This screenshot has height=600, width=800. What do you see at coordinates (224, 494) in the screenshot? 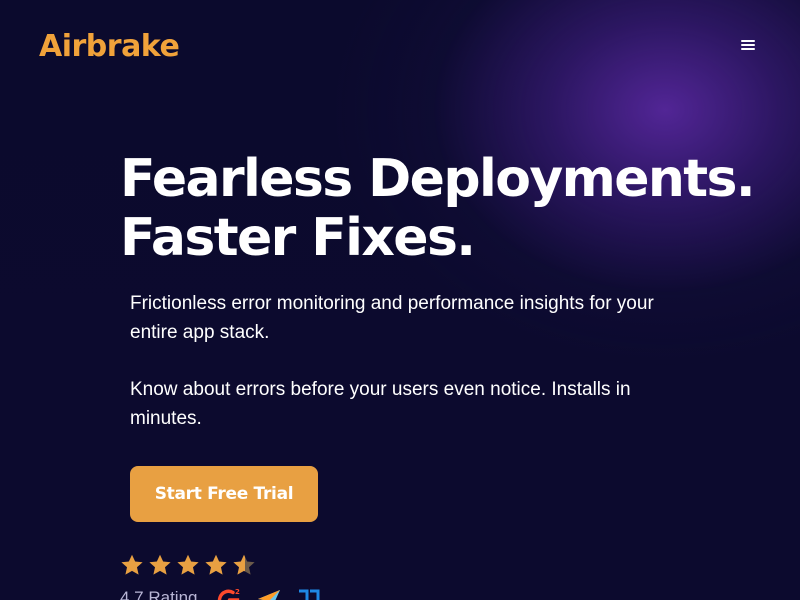
I see `start-free-trial-button: Start Free Trial` at bounding box center [224, 494].